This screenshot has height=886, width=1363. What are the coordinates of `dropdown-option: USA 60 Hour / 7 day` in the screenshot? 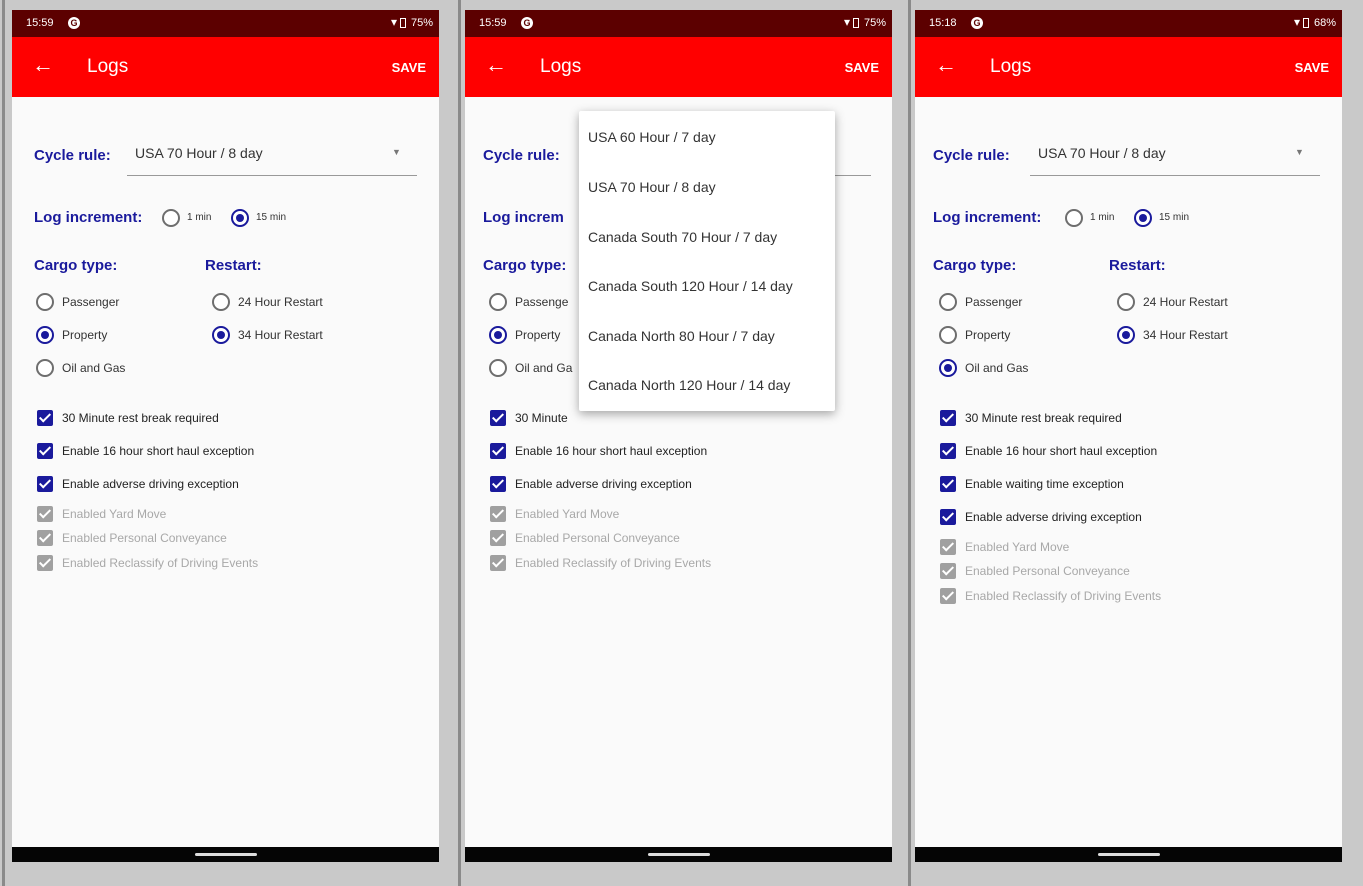 It's located at (652, 137).